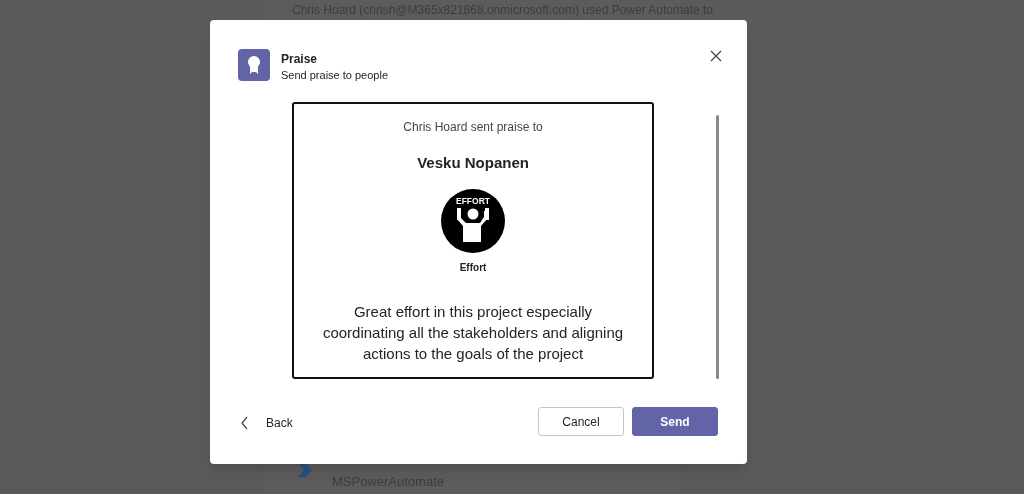 The height and width of the screenshot is (494, 1024). What do you see at coordinates (305, 470) in the screenshot?
I see `chevron-logo-icon` at bounding box center [305, 470].